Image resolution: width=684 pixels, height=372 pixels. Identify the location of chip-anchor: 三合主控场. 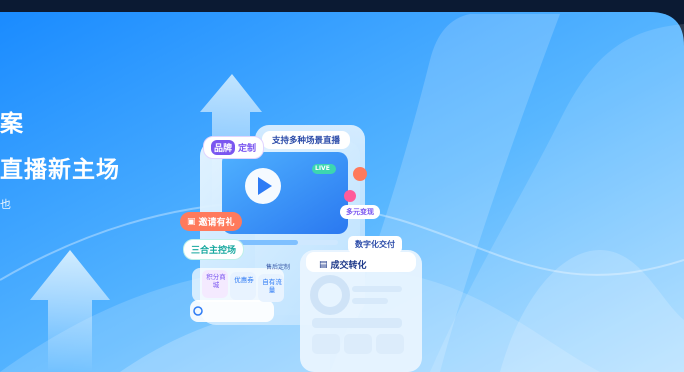
(214, 249).